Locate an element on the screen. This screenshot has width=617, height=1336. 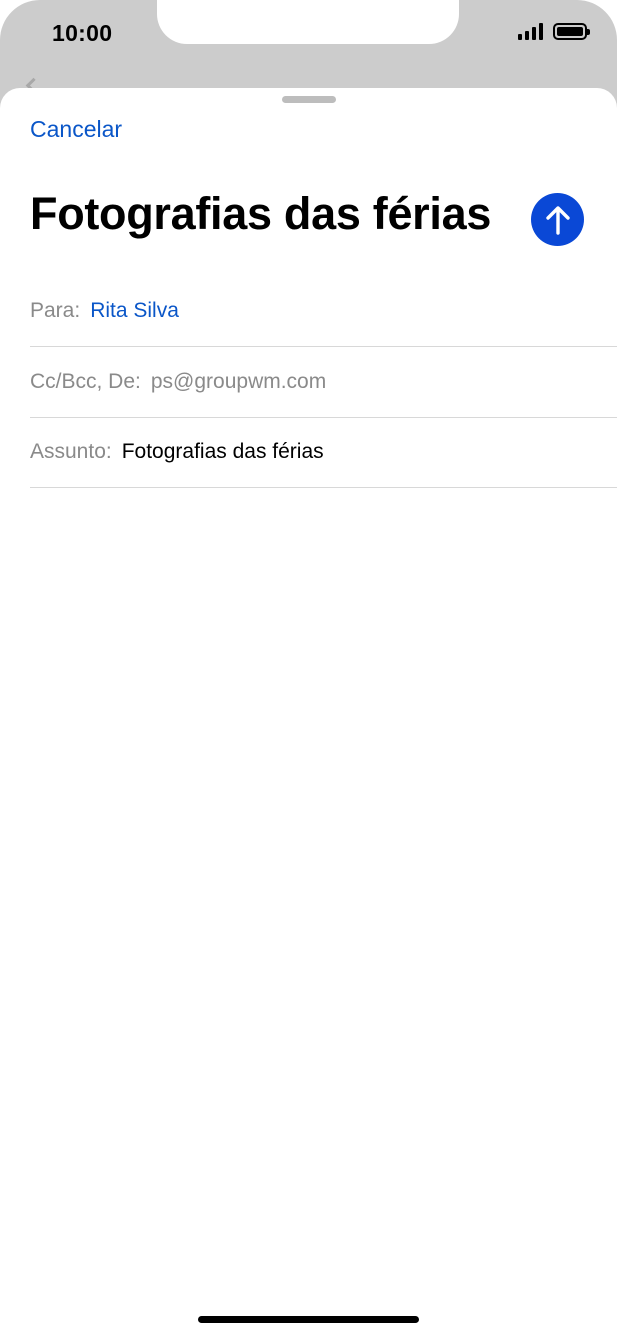
cellular-signal-icon is located at coordinates (530, 31).